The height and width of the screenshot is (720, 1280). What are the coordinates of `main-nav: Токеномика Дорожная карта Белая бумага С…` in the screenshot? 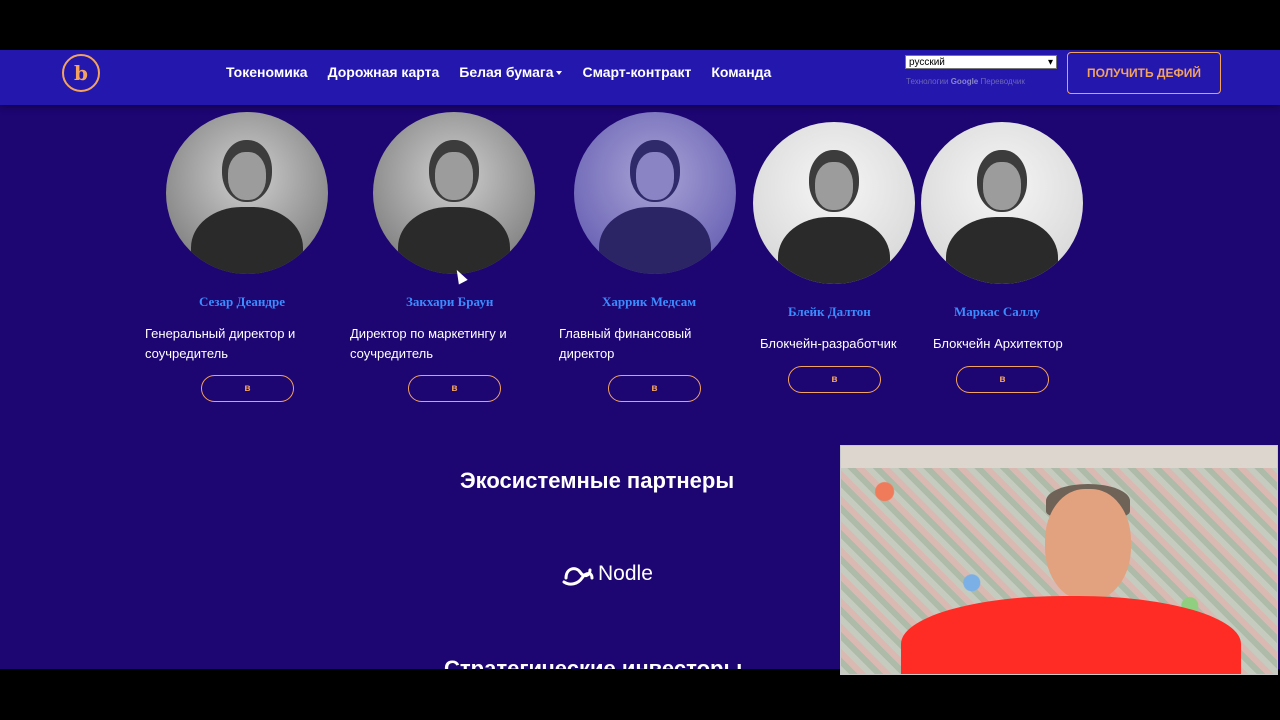 It's located at (498, 72).